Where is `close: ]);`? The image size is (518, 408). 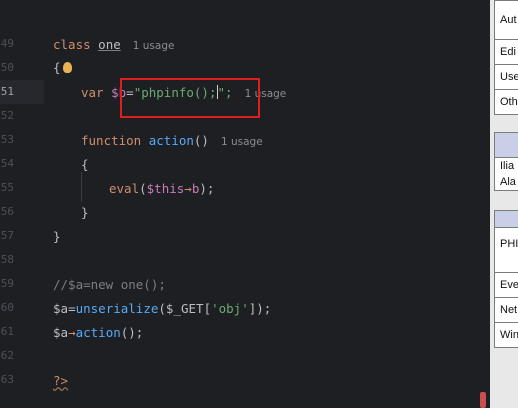 close: ]); is located at coordinates (260, 308).